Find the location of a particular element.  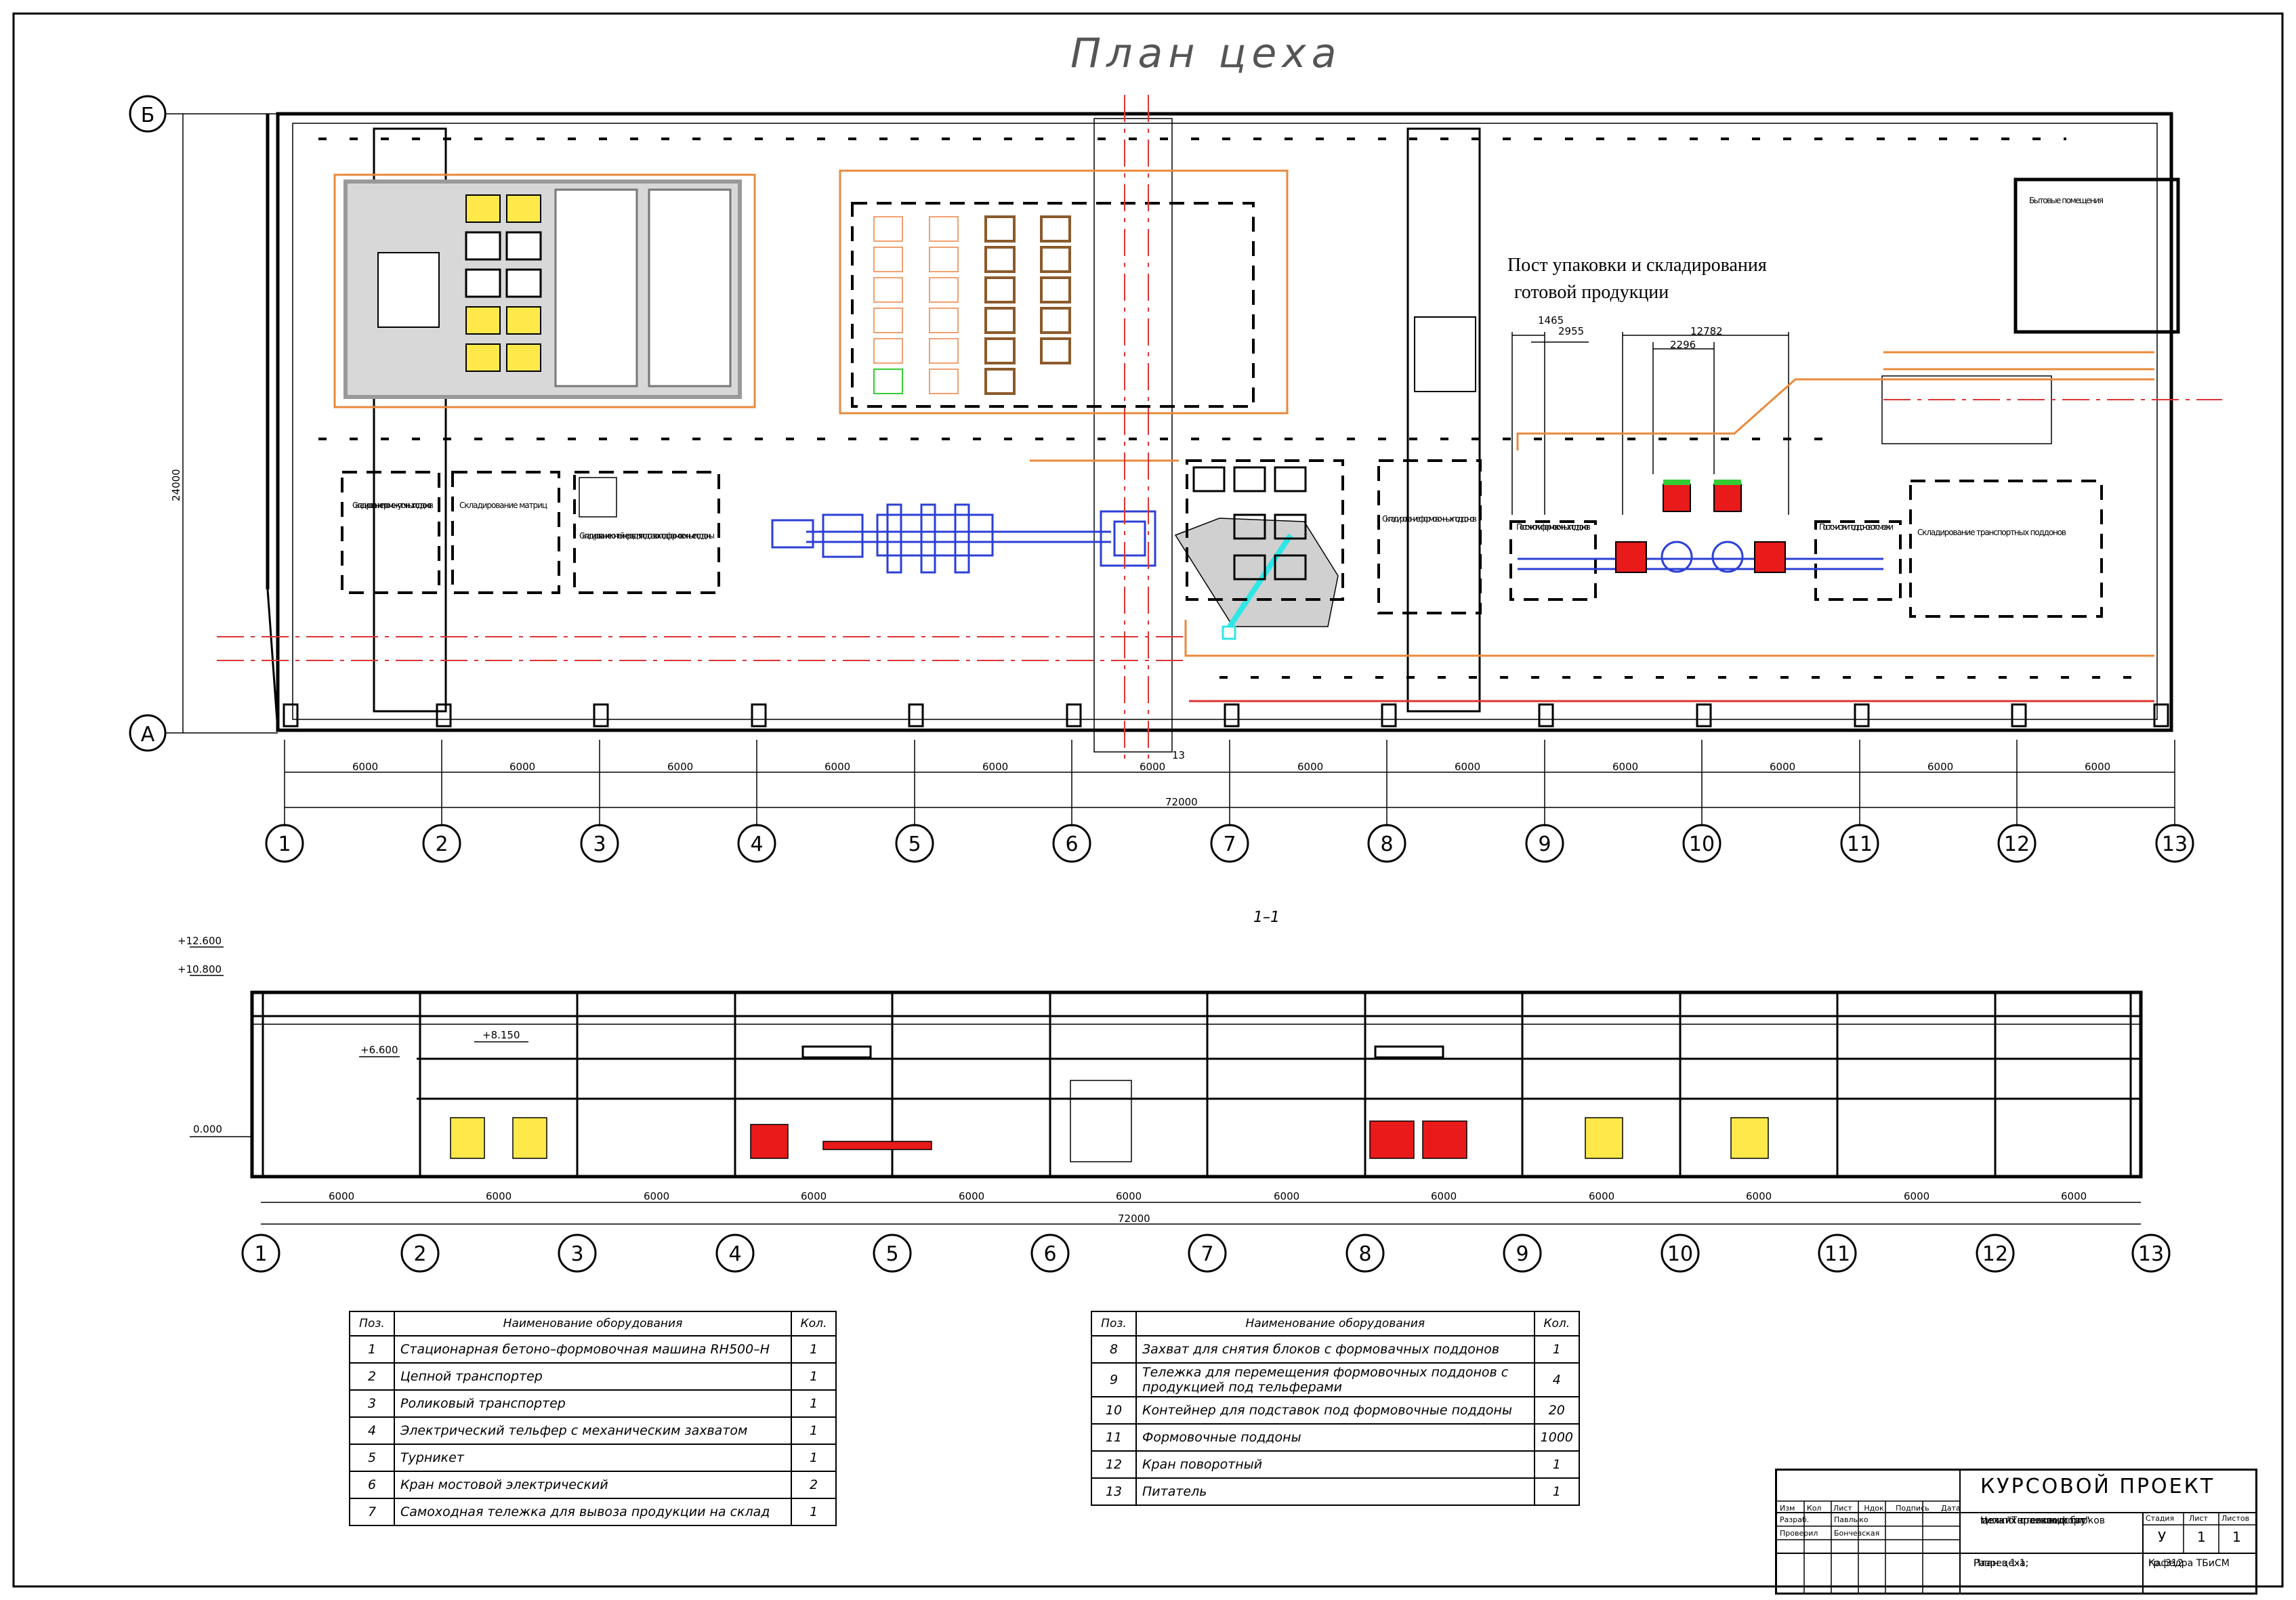

section-products is located at coordinates (1109, 1138).